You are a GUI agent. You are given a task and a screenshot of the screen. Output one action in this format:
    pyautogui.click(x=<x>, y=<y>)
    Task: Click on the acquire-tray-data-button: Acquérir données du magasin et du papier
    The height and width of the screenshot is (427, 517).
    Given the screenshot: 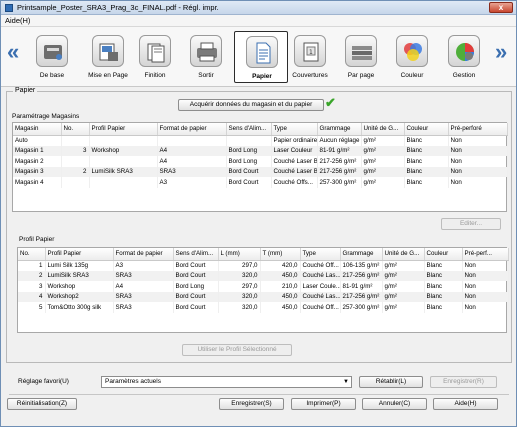 What is the action you would take?
    pyautogui.click(x=251, y=105)
    